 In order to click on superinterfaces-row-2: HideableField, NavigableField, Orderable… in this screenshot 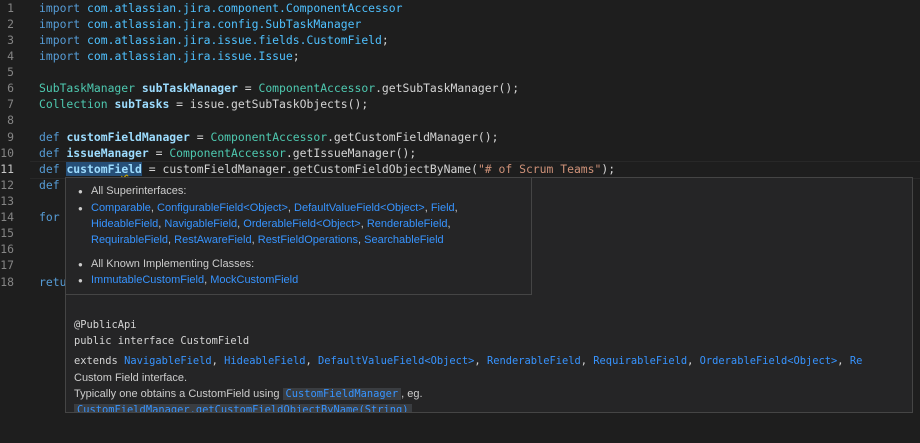, I will do `click(271, 224)`.